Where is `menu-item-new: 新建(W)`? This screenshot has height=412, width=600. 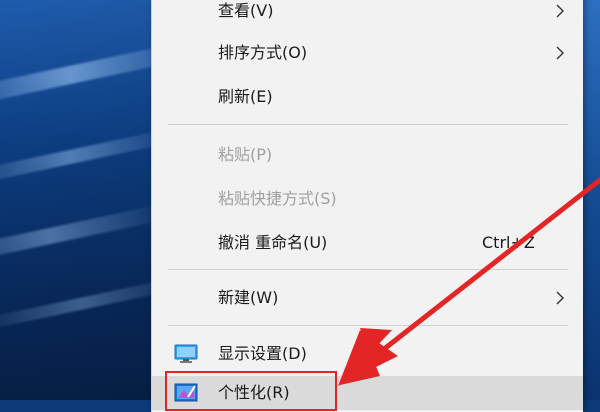 menu-item-new: 新建(W) is located at coordinates (367, 298).